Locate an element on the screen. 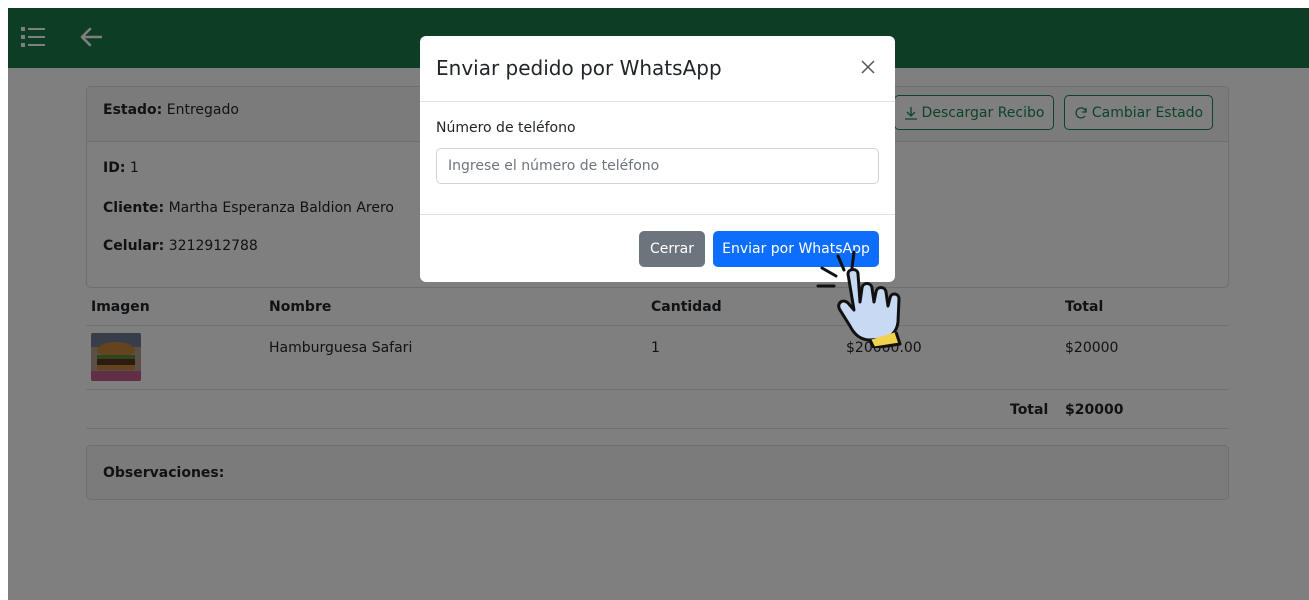 The image size is (1309, 600). phone-label: Número de teléfono is located at coordinates (506, 128).